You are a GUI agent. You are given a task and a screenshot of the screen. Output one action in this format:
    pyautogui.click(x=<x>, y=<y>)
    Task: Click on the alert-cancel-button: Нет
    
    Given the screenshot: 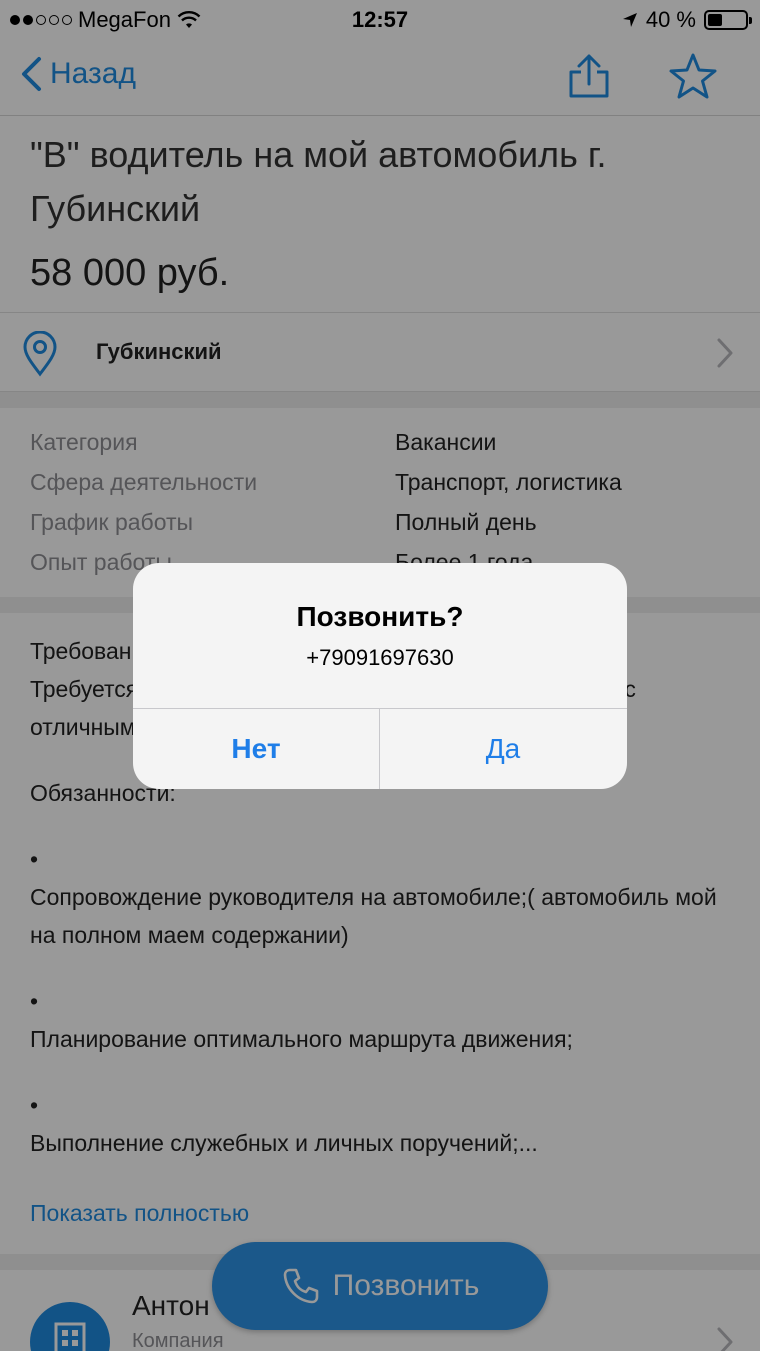 What is the action you would take?
    pyautogui.click(x=256, y=749)
    